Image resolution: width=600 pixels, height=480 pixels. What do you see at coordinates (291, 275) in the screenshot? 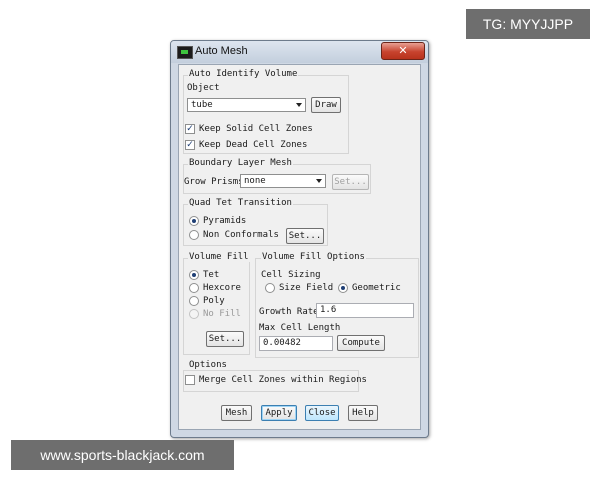
I see `cell-sizing-label: Cell Sizing` at bounding box center [291, 275].